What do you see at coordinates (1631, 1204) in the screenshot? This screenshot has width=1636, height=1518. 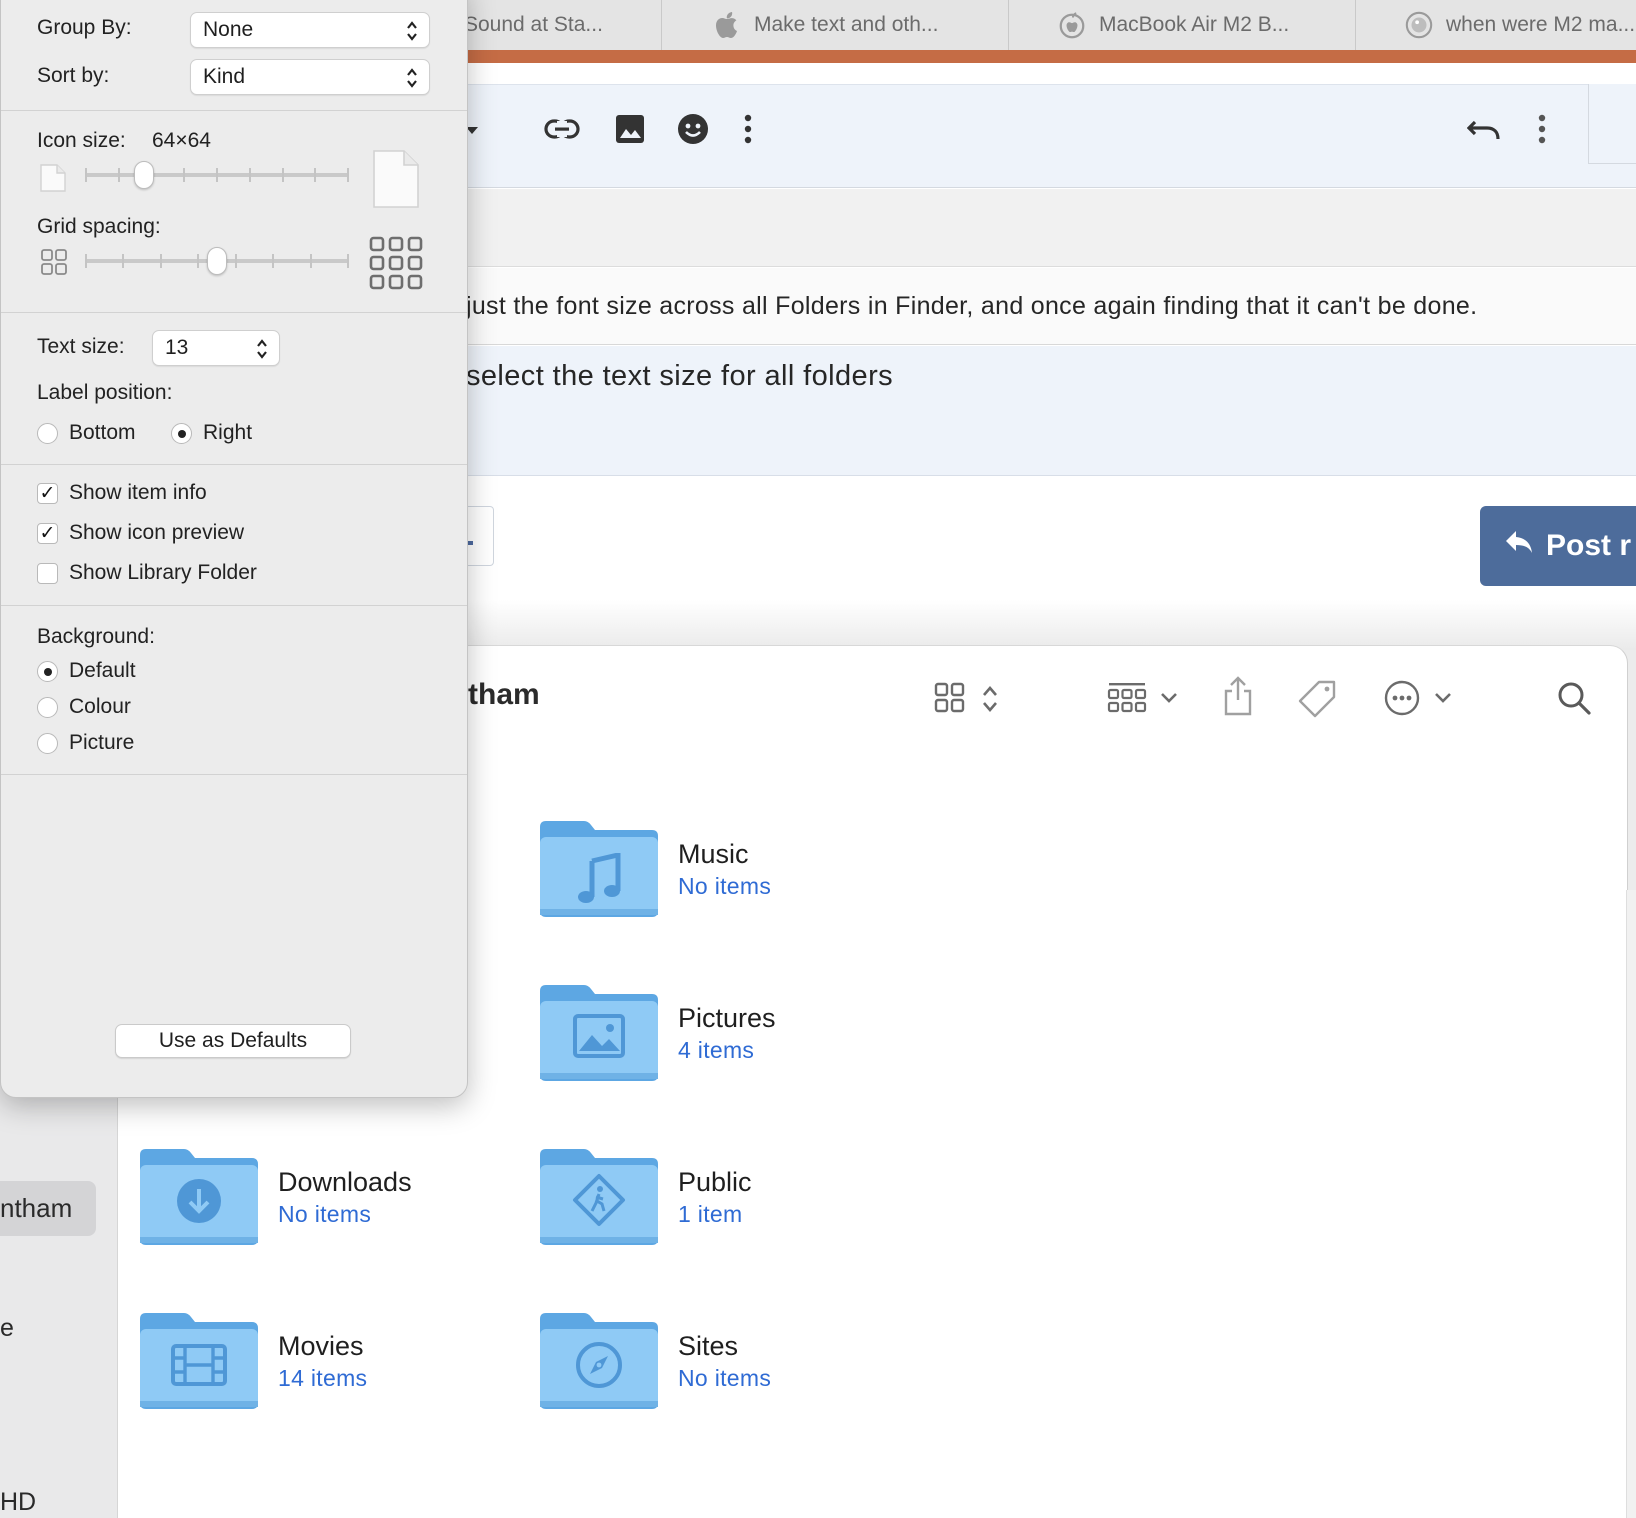 I see `scrollbar` at bounding box center [1631, 1204].